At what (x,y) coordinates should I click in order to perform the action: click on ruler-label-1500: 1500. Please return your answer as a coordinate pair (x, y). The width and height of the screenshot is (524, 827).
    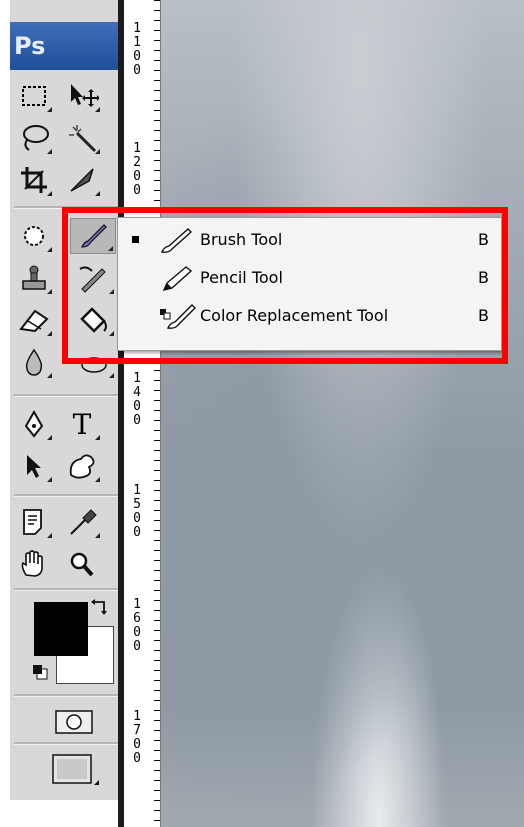
    Looking at the image, I should click on (137, 511).